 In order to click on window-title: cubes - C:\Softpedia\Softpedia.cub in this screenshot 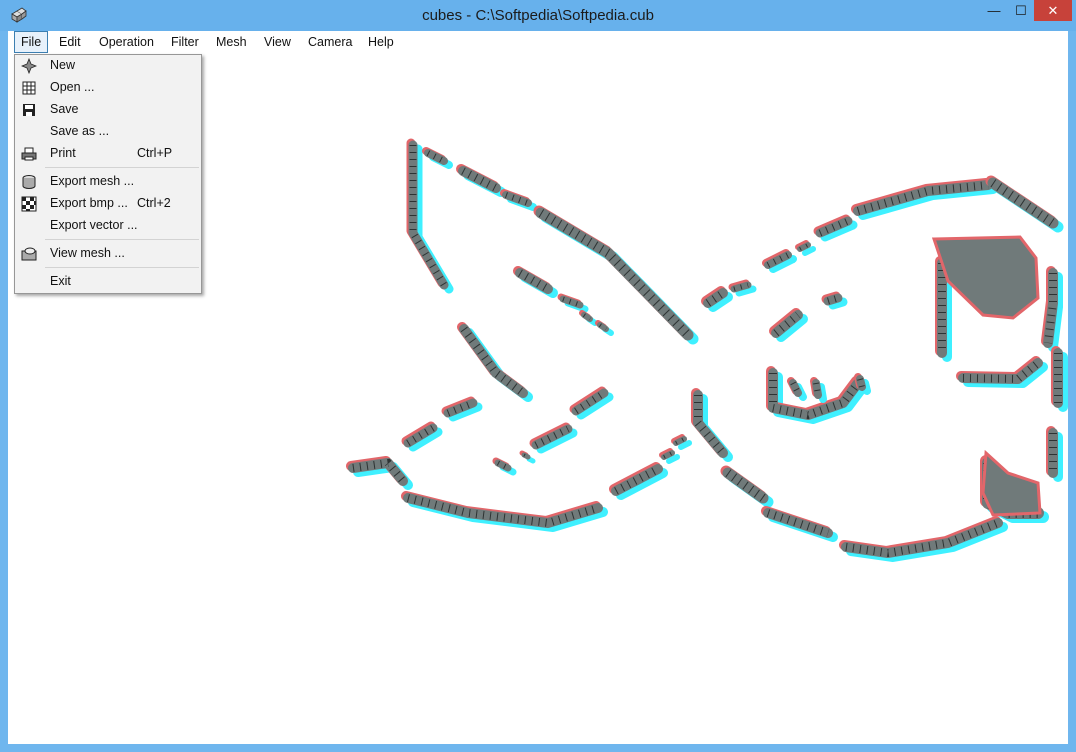, I will do `click(538, 15)`.